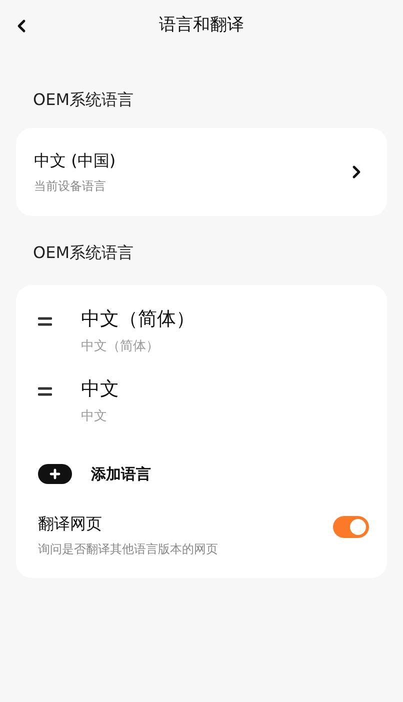 The width and height of the screenshot is (403, 702). What do you see at coordinates (55, 474) in the screenshot?
I see `plus-icon` at bounding box center [55, 474].